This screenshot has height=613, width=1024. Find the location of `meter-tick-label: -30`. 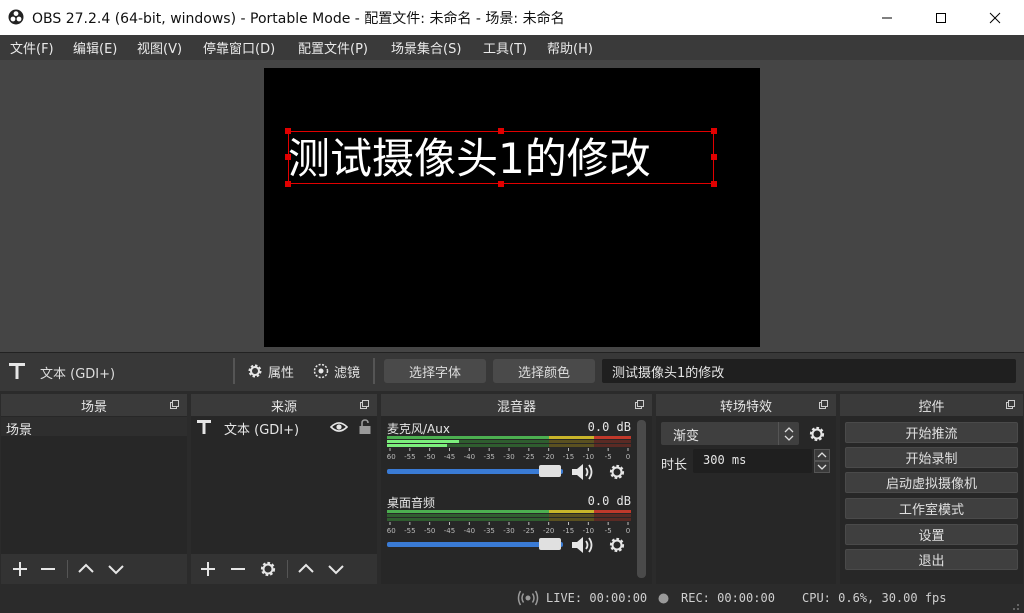

meter-tick-label: -30 is located at coordinates (508, 457).